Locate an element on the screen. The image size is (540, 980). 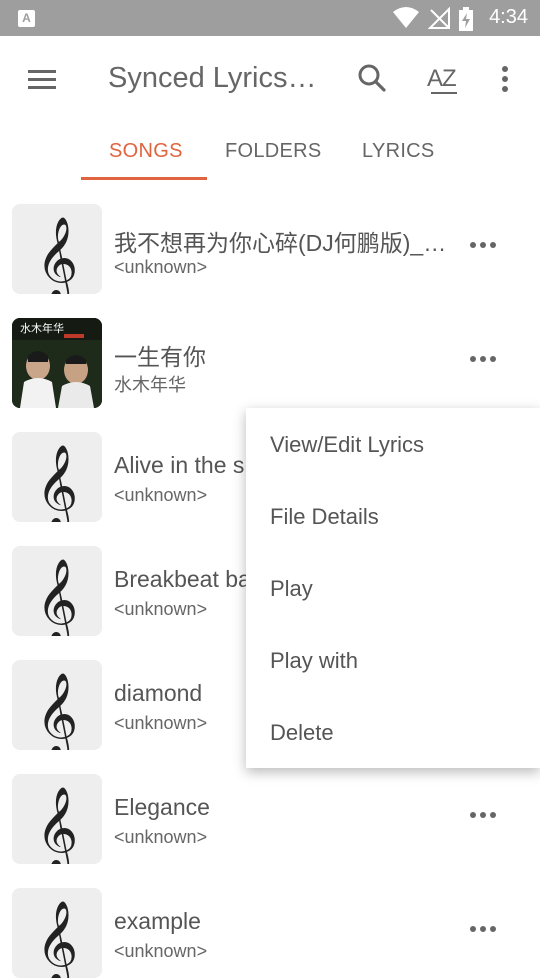
song-artist: 水木年华 is located at coordinates (150, 385).